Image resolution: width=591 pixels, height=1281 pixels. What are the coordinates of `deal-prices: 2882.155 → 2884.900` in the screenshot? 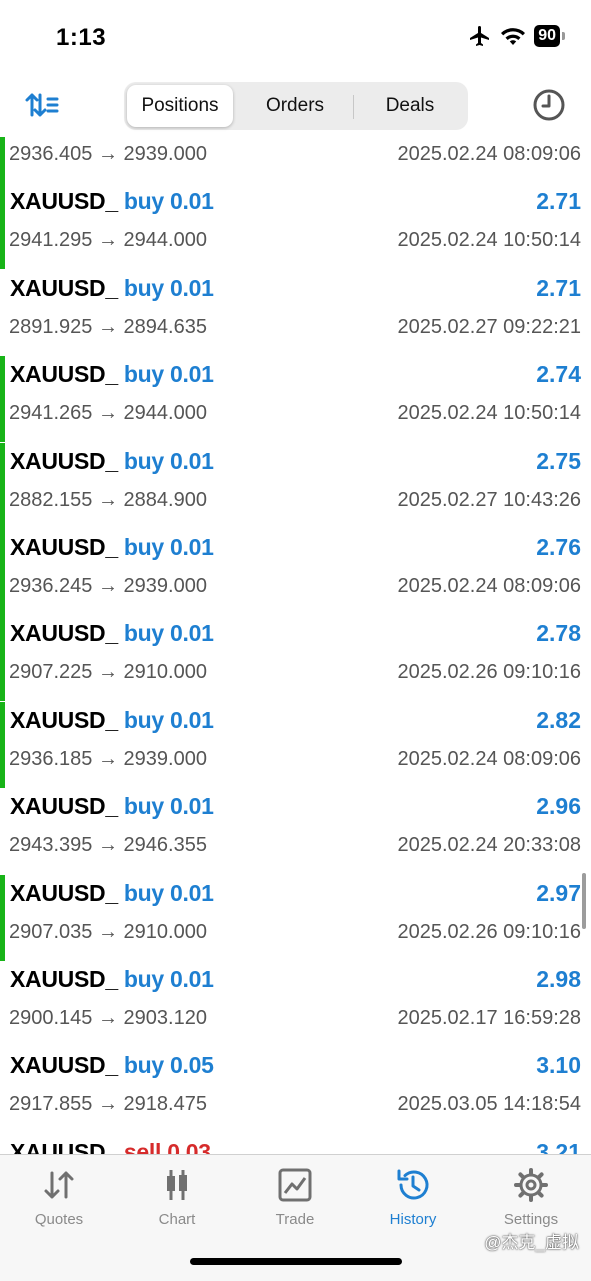 It's located at (108, 500).